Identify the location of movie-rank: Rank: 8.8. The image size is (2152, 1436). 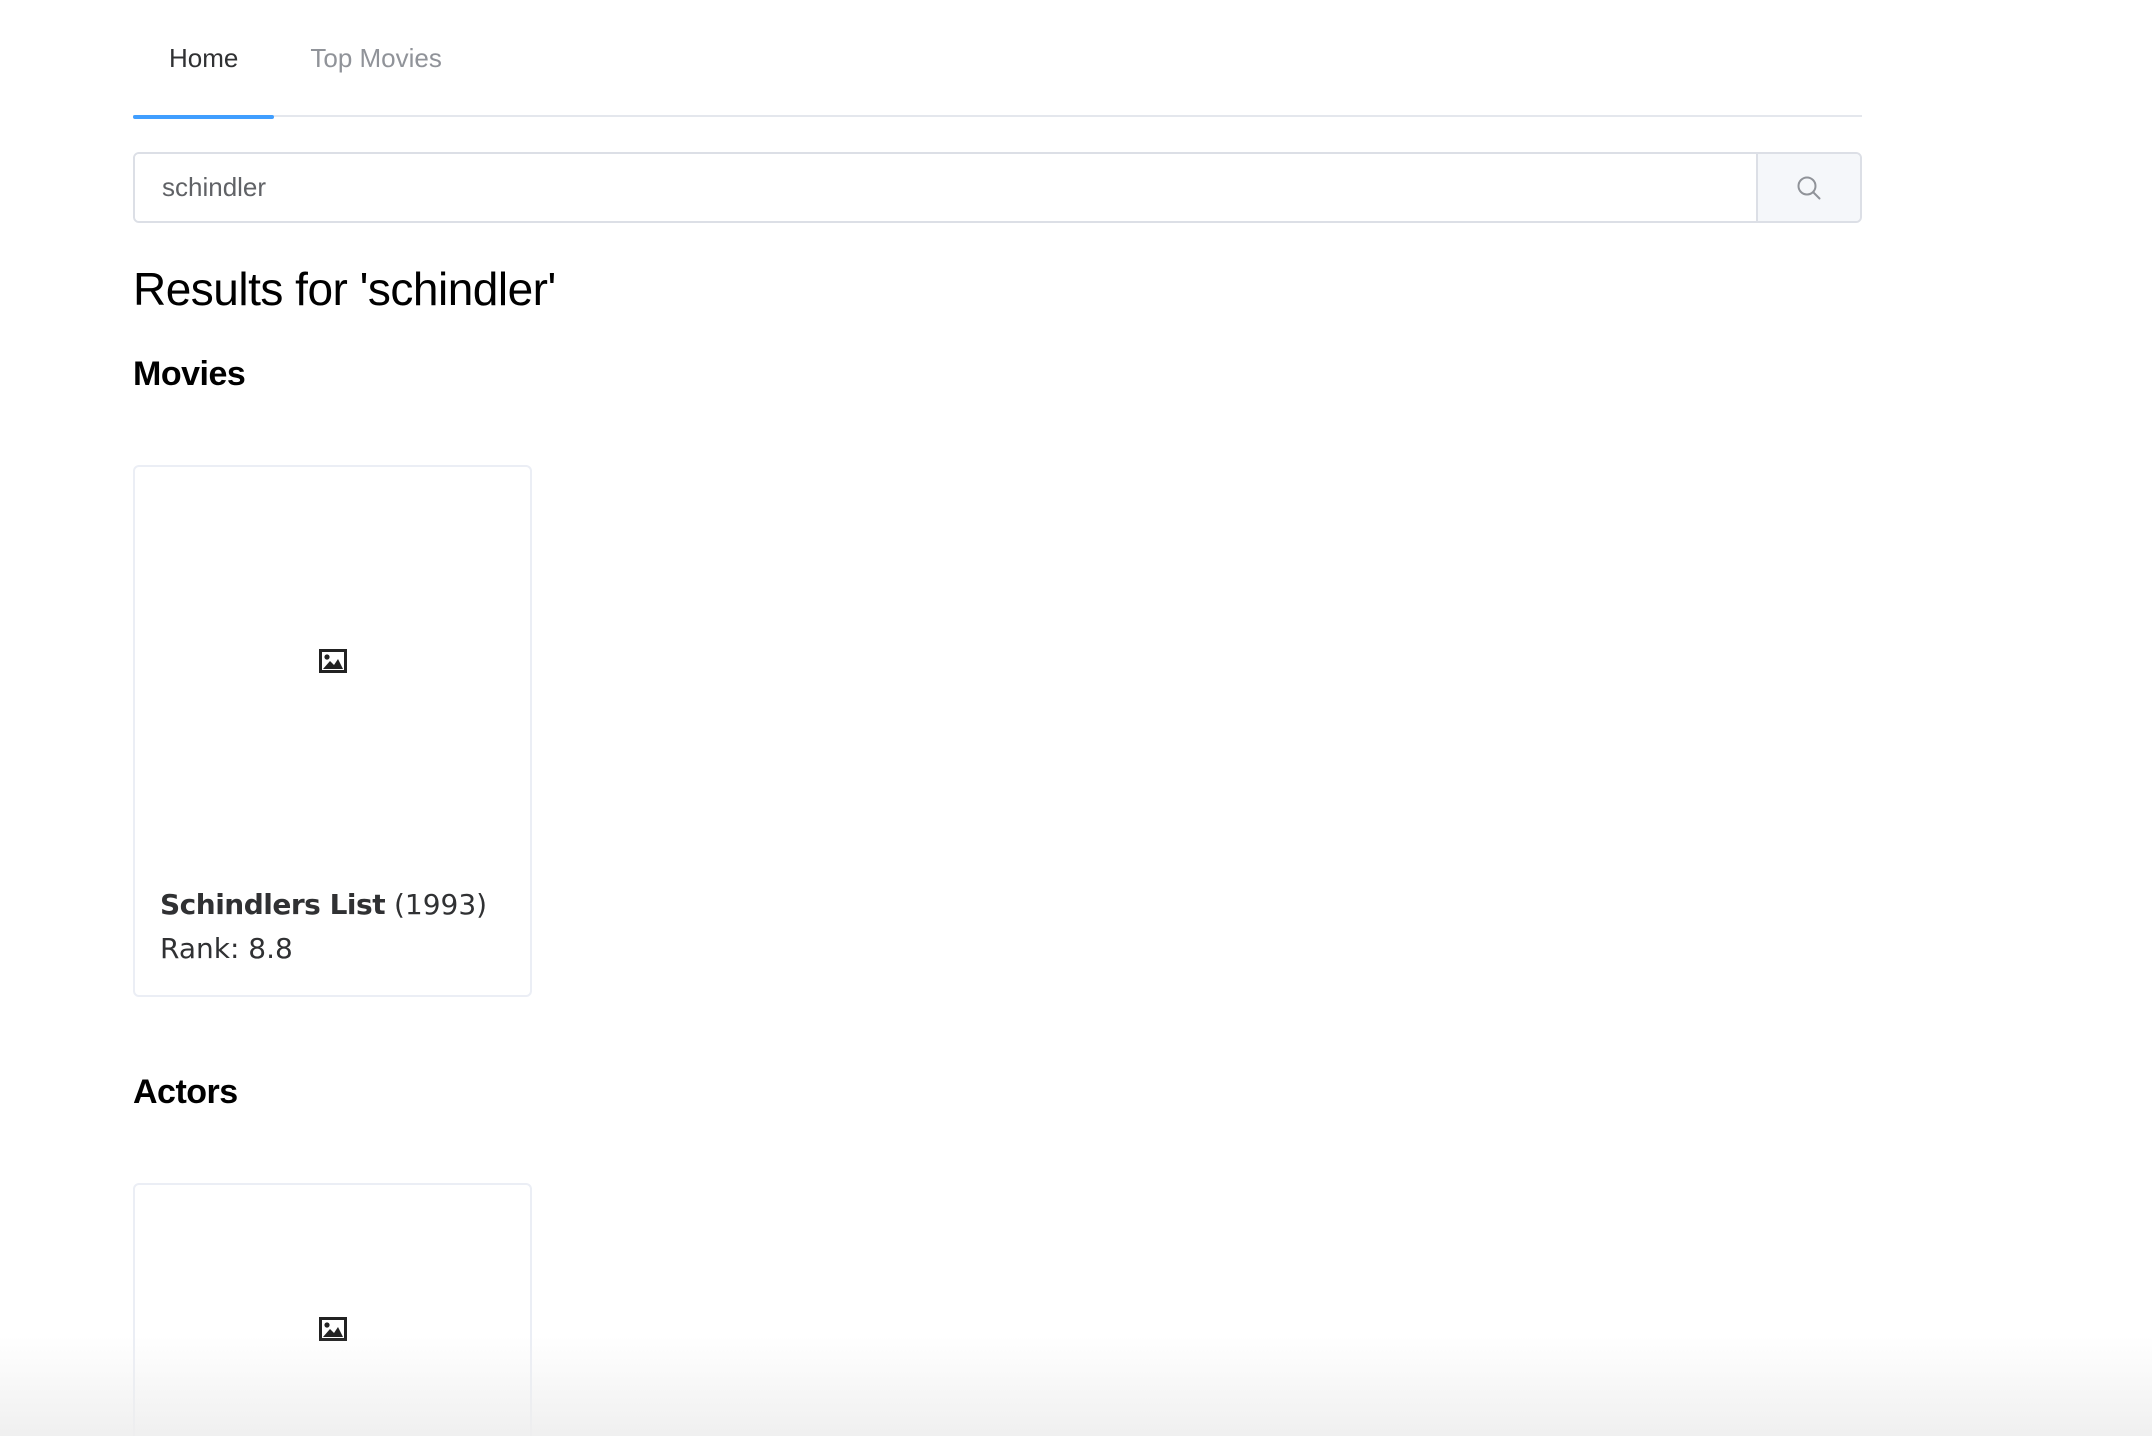
(226, 948).